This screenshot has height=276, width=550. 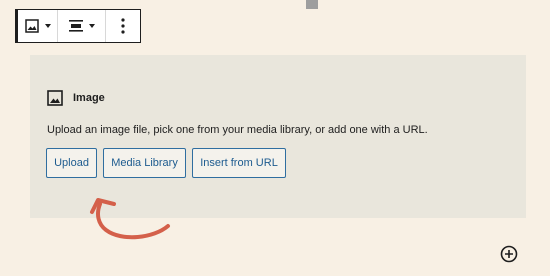 I want to click on curved-arrow-icon, so click(x=130, y=219).